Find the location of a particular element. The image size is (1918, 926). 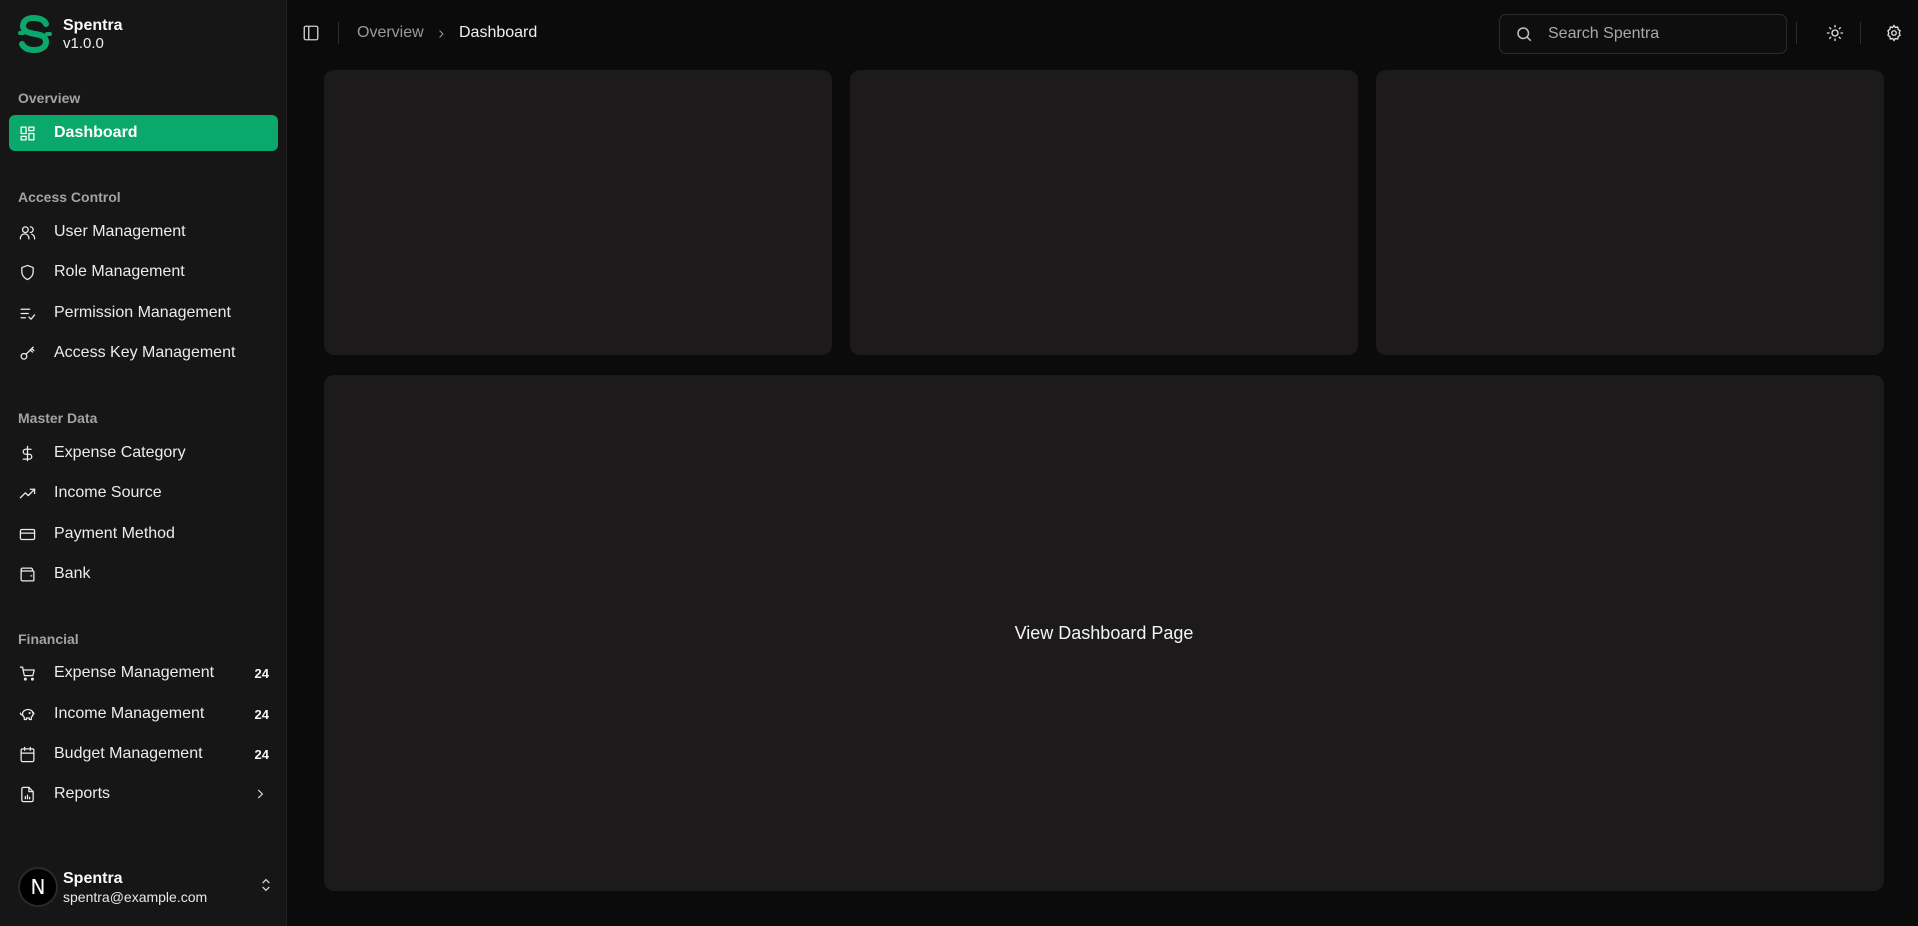

avatar: N is located at coordinates (38, 887).